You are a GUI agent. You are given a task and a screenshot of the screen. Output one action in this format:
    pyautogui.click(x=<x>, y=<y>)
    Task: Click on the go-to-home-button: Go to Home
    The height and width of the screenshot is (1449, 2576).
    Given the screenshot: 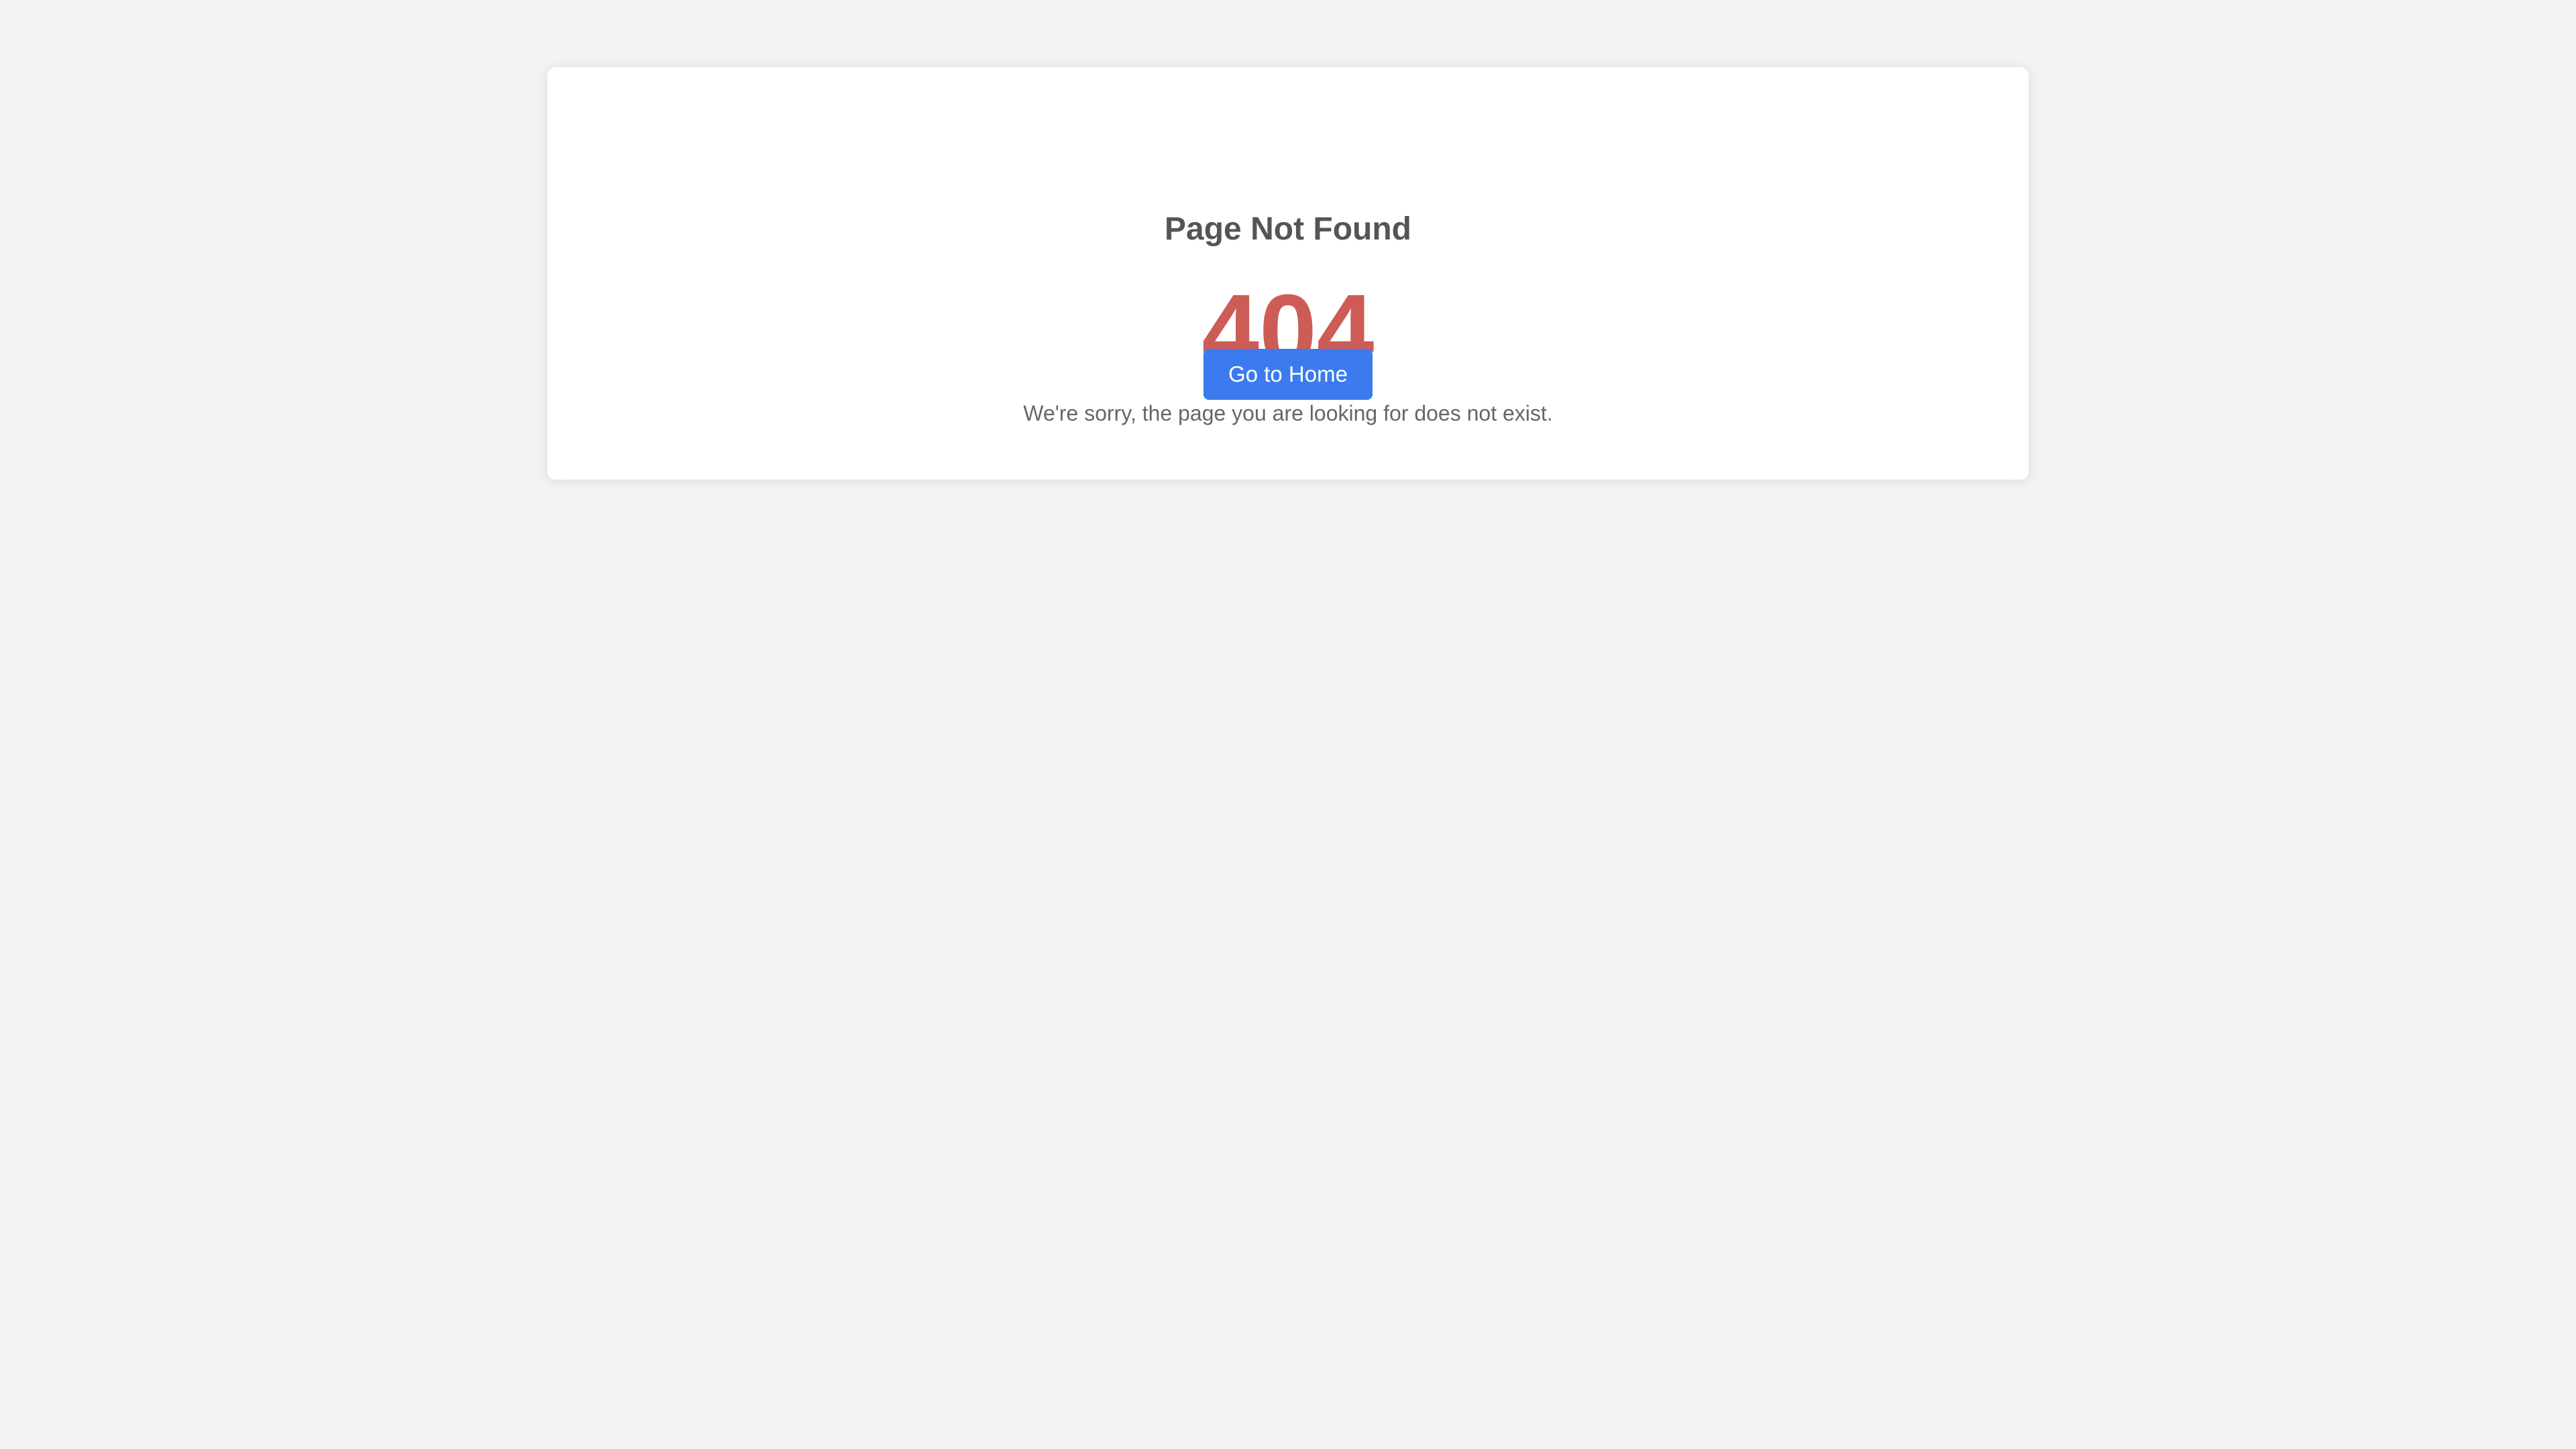 What is the action you would take?
    pyautogui.click(x=1288, y=374)
    